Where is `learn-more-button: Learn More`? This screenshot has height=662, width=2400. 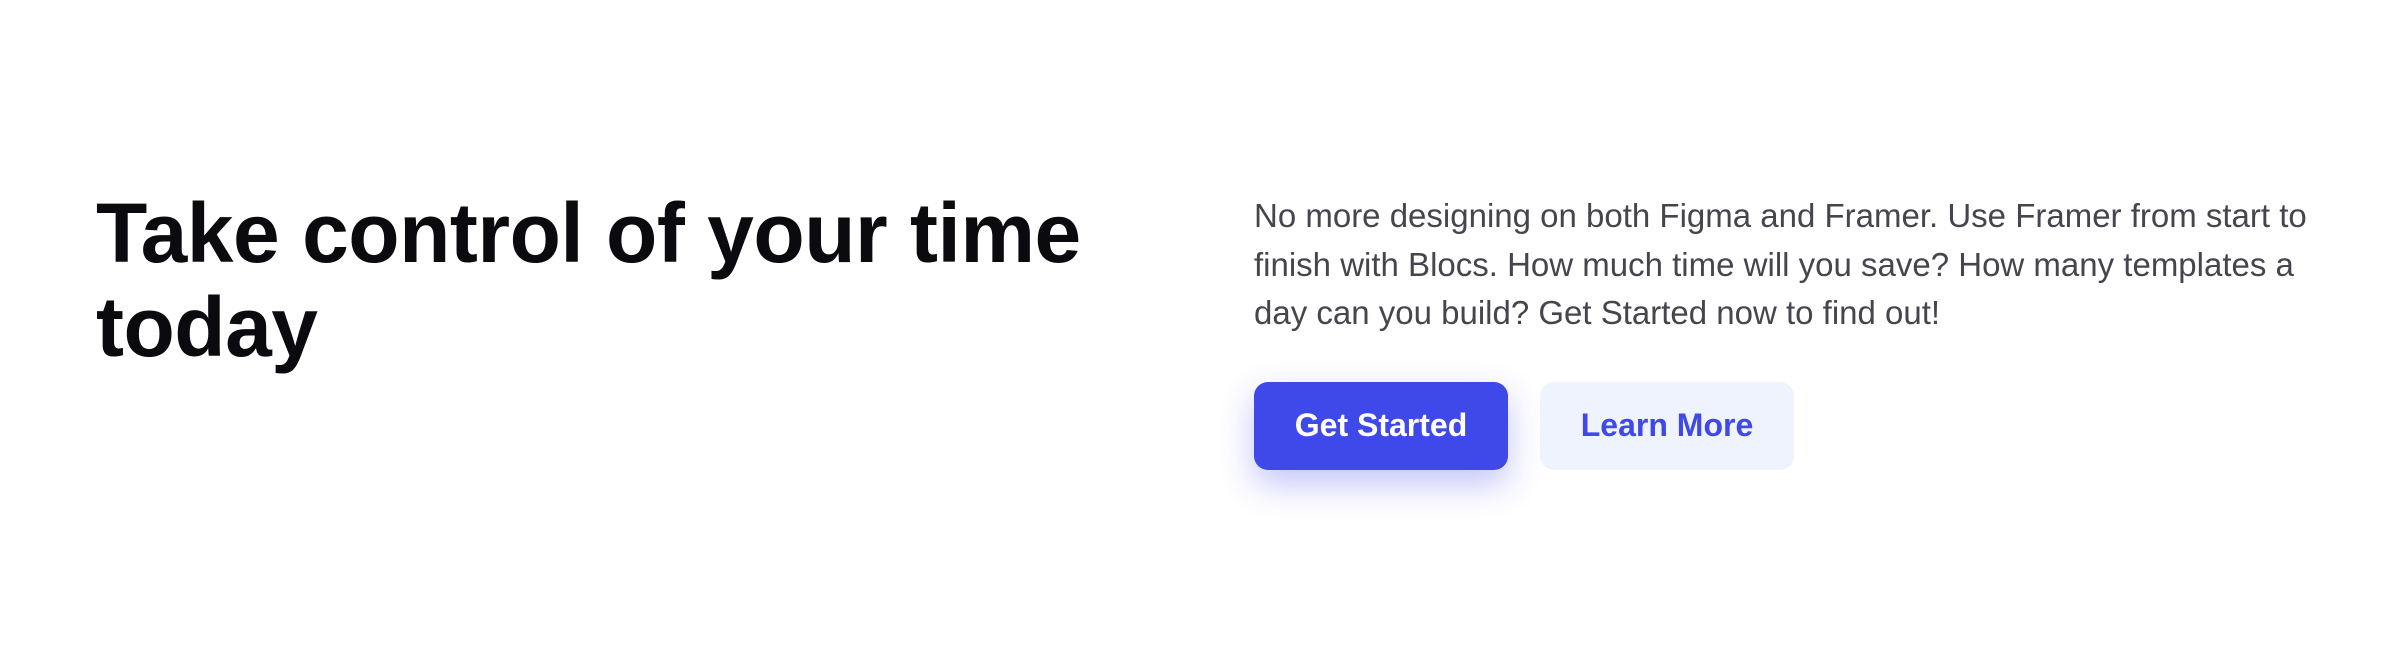 learn-more-button: Learn More is located at coordinates (1667, 425).